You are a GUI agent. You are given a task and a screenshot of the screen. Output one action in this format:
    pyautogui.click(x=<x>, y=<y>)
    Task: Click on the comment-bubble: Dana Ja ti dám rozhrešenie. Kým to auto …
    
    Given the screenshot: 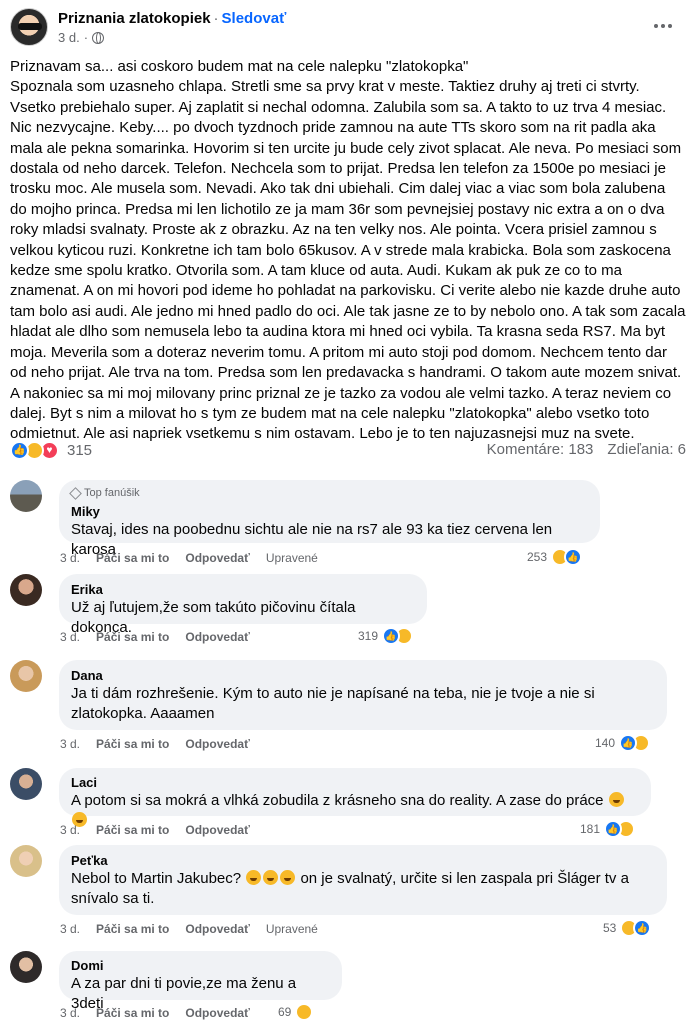 What is the action you would take?
    pyautogui.click(x=363, y=695)
    